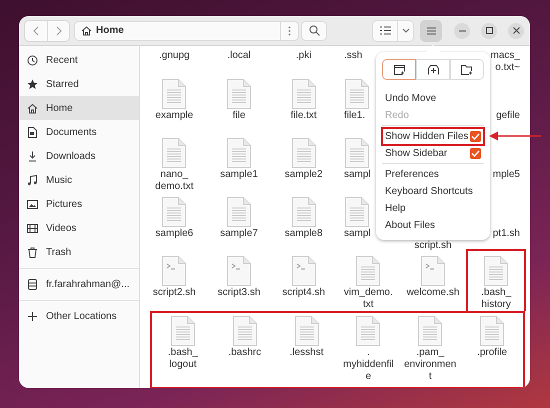 The width and height of the screenshot is (550, 408). I want to click on chevron-left-icon, so click(36, 31).